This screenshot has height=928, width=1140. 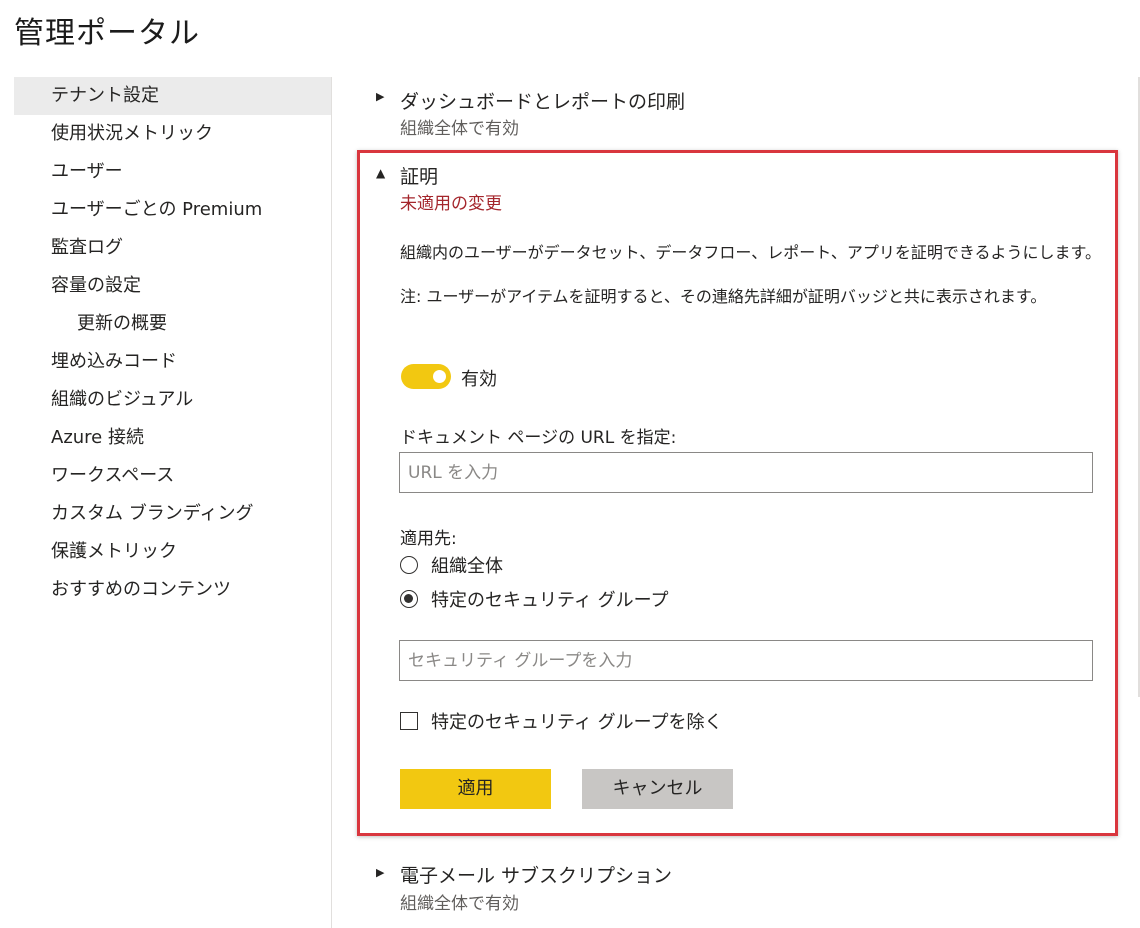 I want to click on exclude-groups-checkbox-row: 特定のセキュリティ グループを除く, so click(x=561, y=721).